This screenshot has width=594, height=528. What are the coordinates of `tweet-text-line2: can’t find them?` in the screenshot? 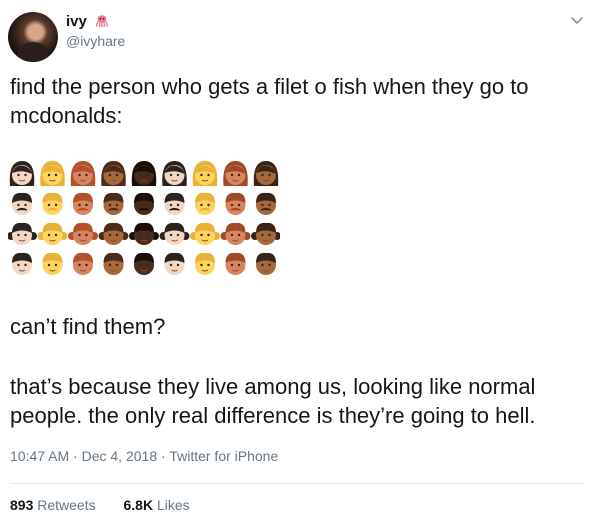 It's located at (88, 326).